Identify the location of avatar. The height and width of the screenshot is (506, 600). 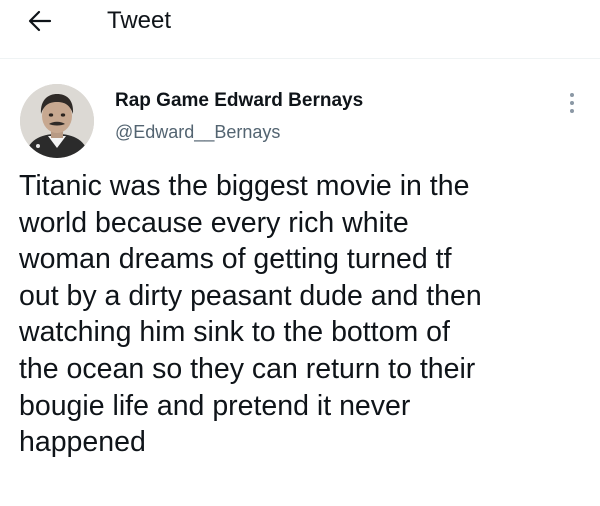
(57, 121).